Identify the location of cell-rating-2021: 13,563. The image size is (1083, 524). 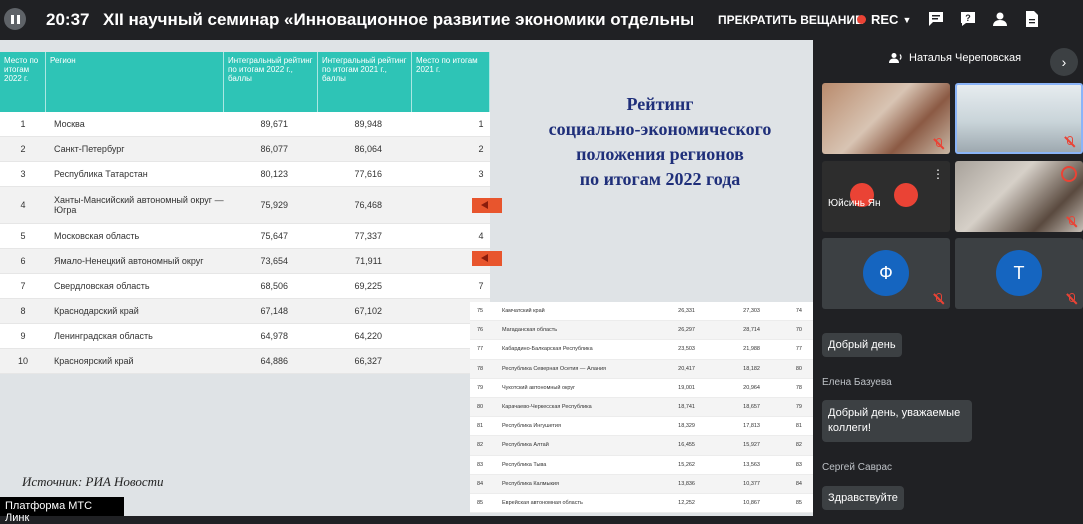
(751, 464).